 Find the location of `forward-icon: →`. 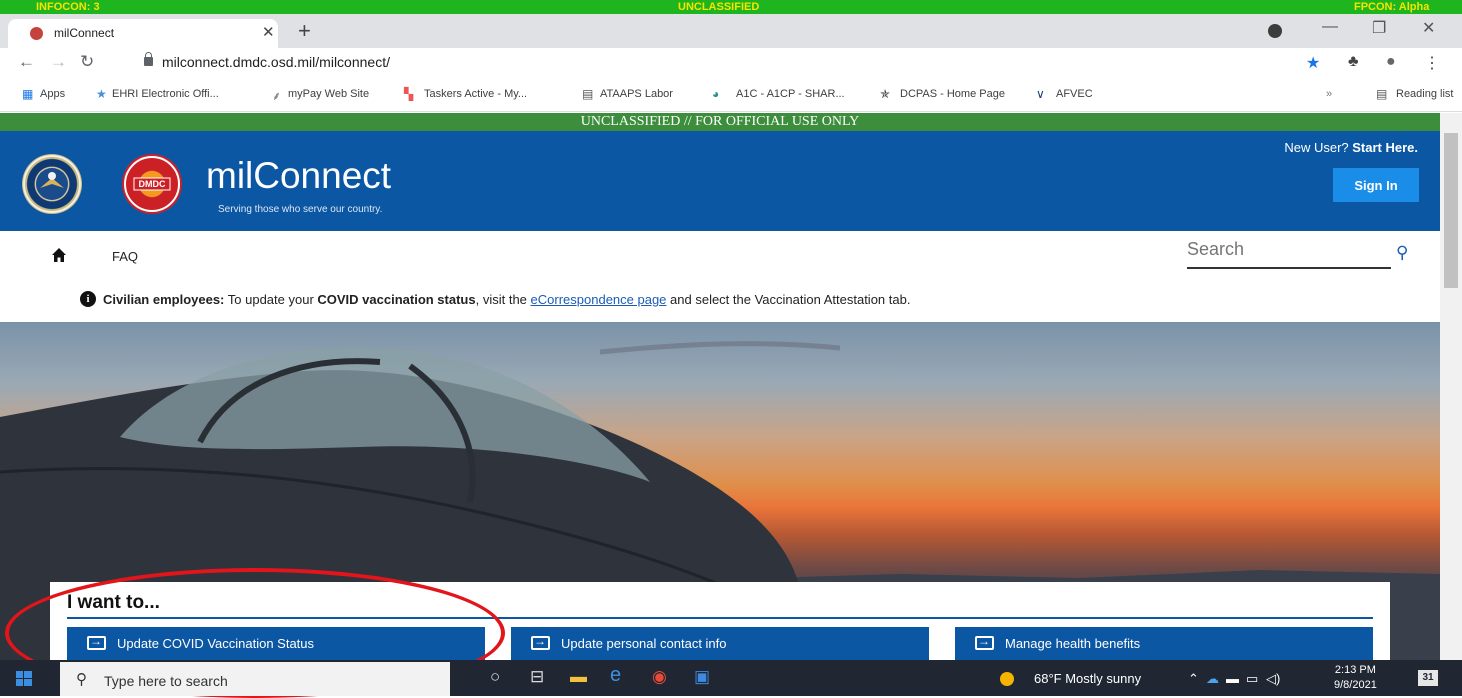

forward-icon: → is located at coordinates (58, 62).